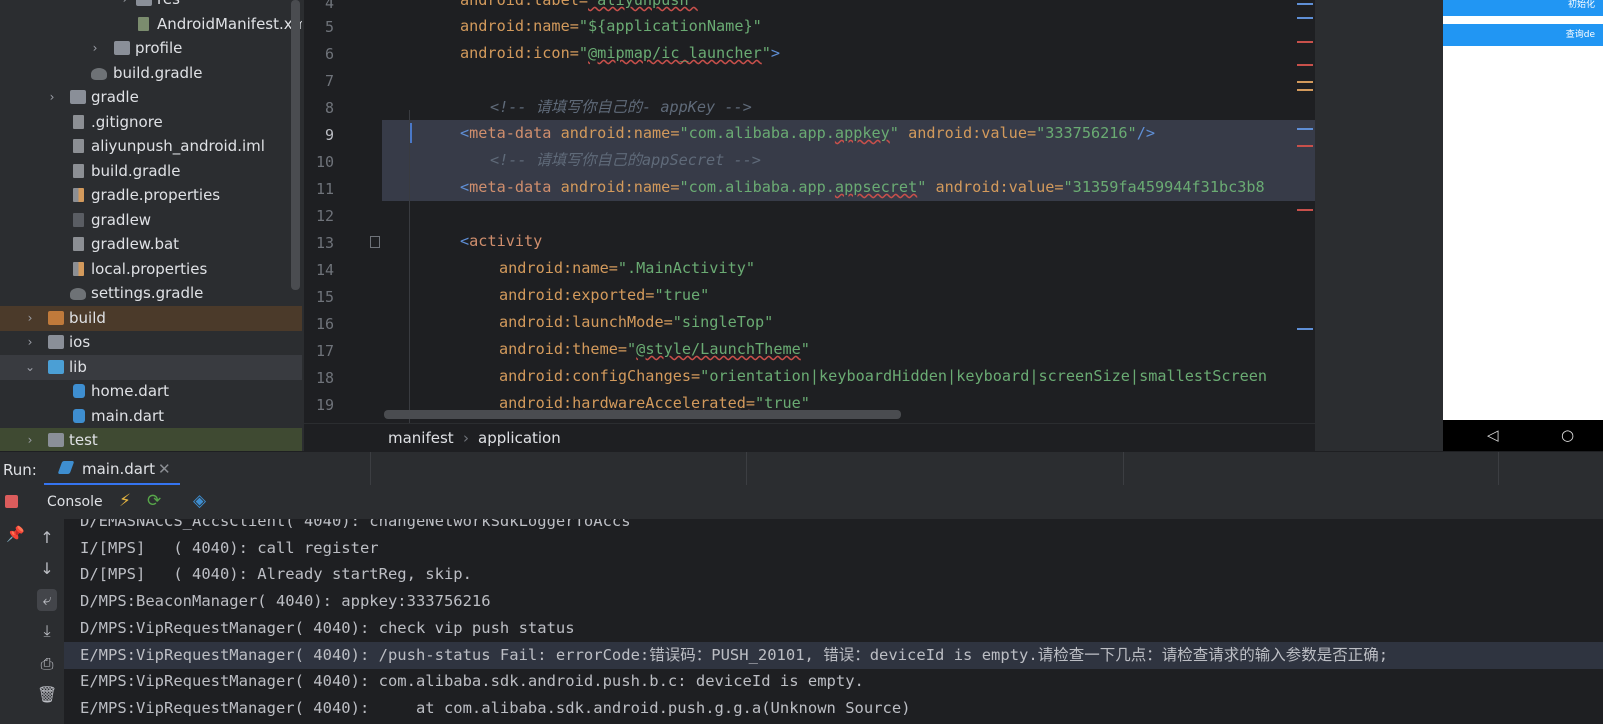 The image size is (1603, 724). What do you see at coordinates (151, 342) in the screenshot?
I see `tree-item-ios: › ios` at bounding box center [151, 342].